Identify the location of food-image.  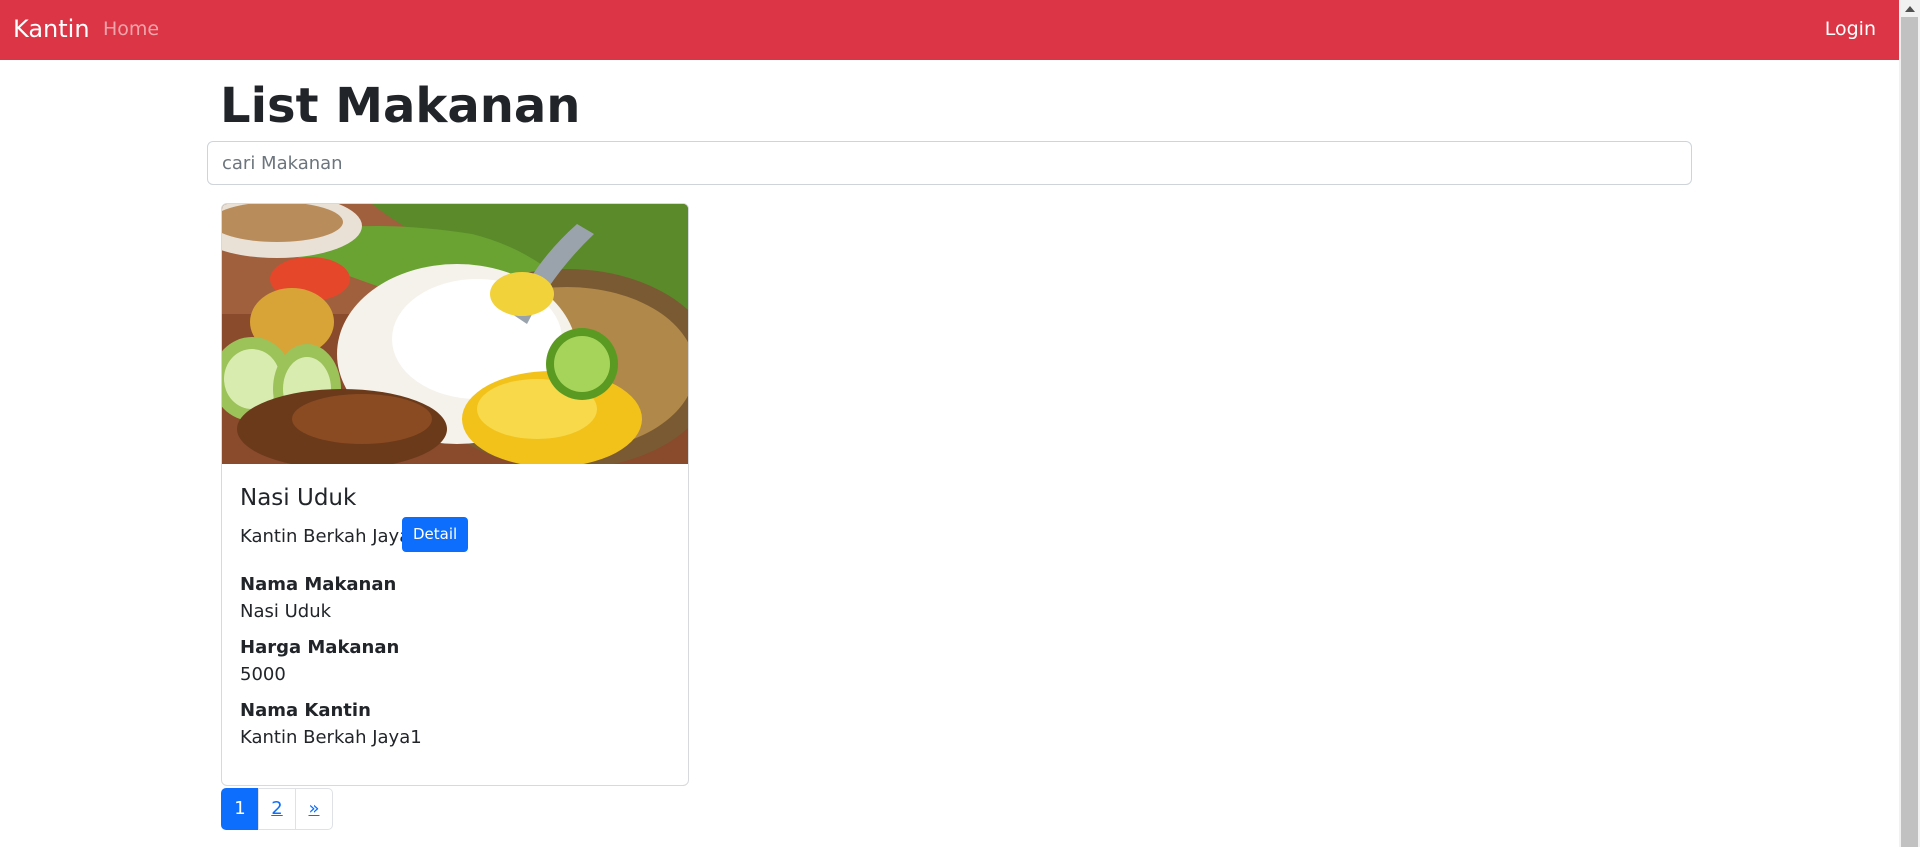
(455, 334).